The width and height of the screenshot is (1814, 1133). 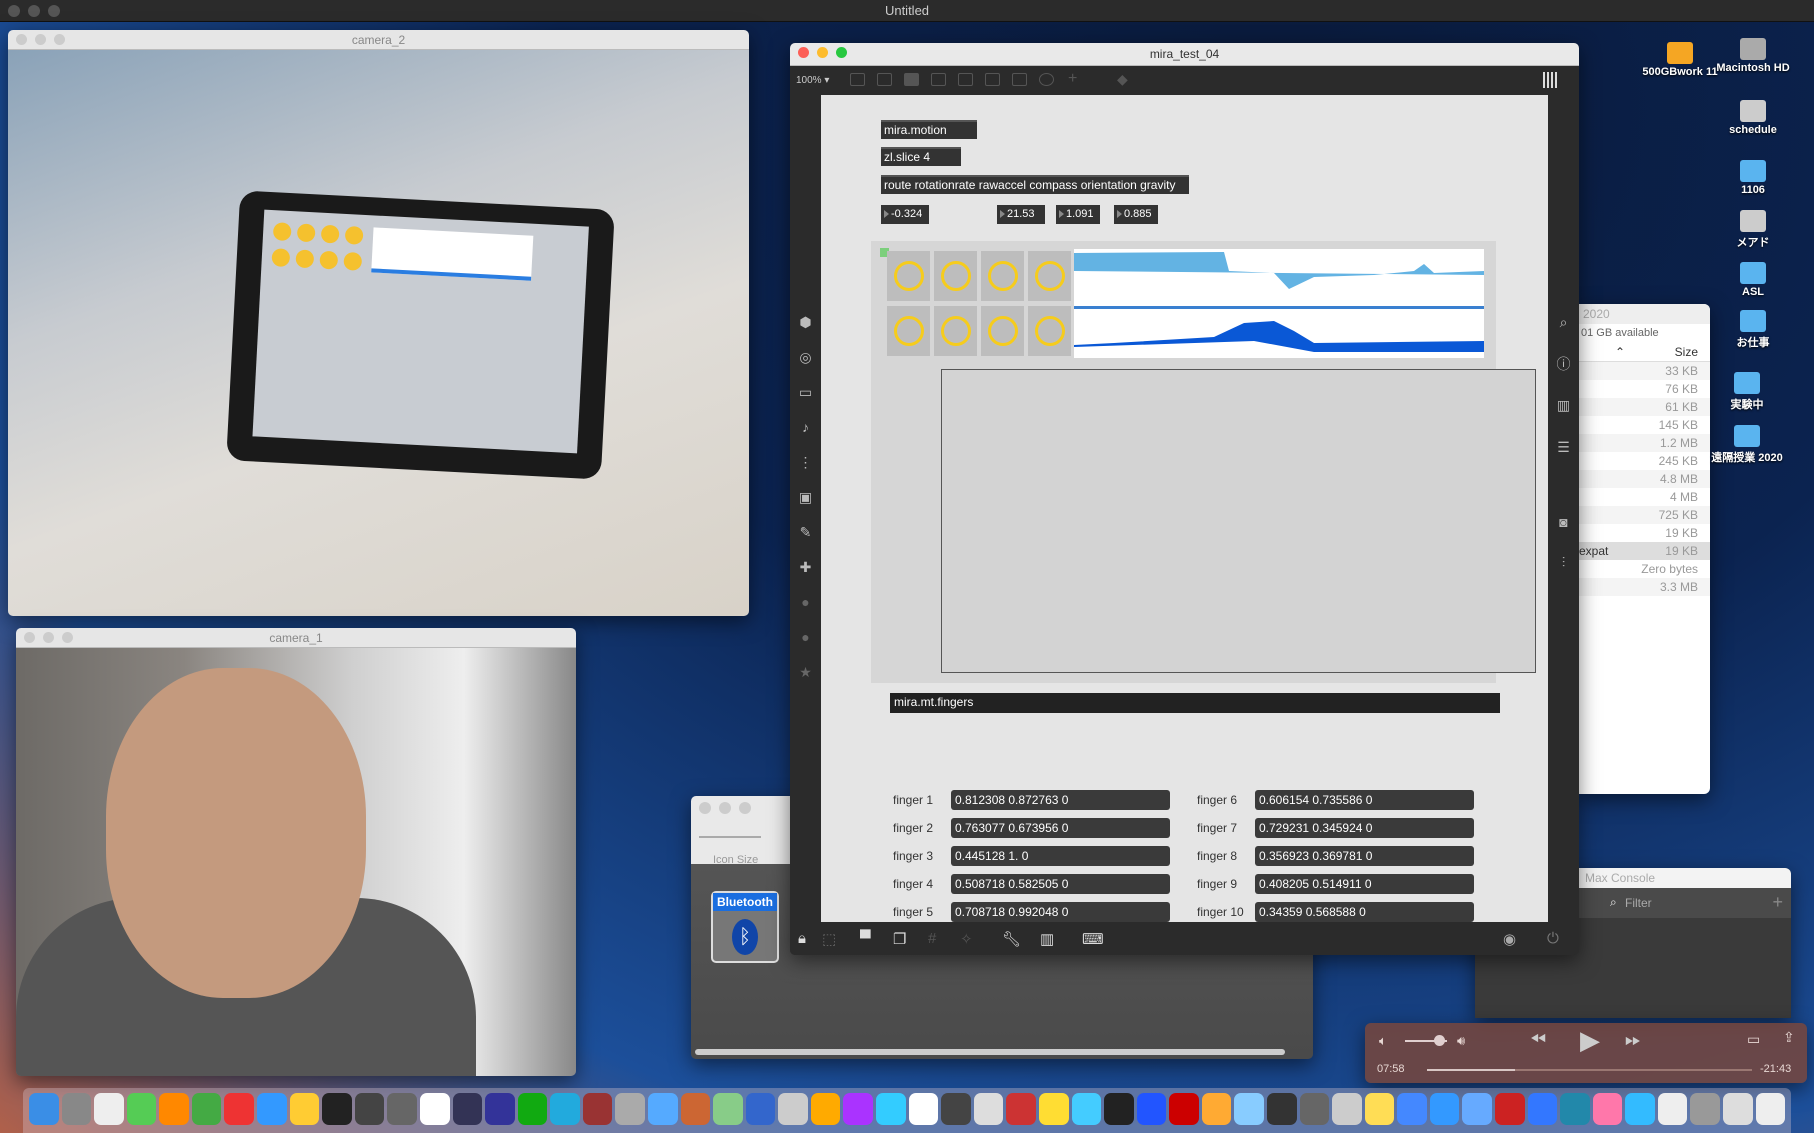 What do you see at coordinates (1753, 330) in the screenshot?
I see `desktop-icon: お仕事` at bounding box center [1753, 330].